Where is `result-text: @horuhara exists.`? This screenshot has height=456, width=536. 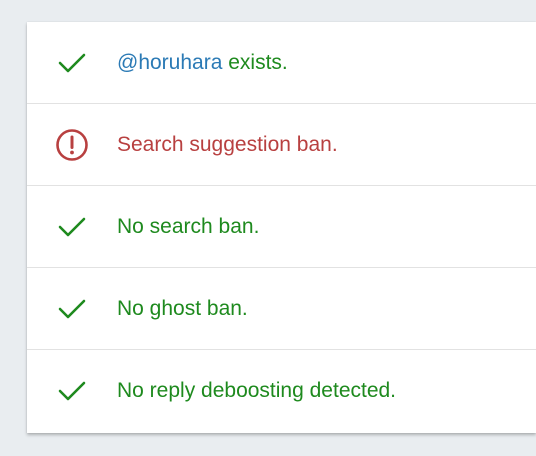 result-text: @horuhara exists. is located at coordinates (202, 63).